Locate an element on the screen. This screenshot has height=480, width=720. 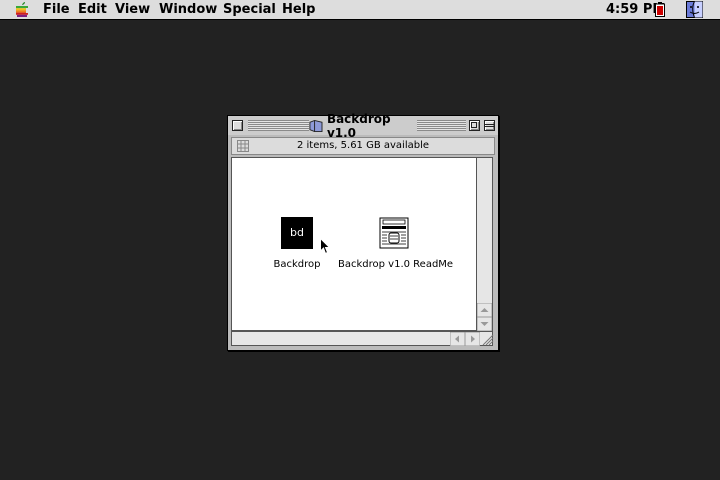
mouse-cursor-icon is located at coordinates (325, 246).